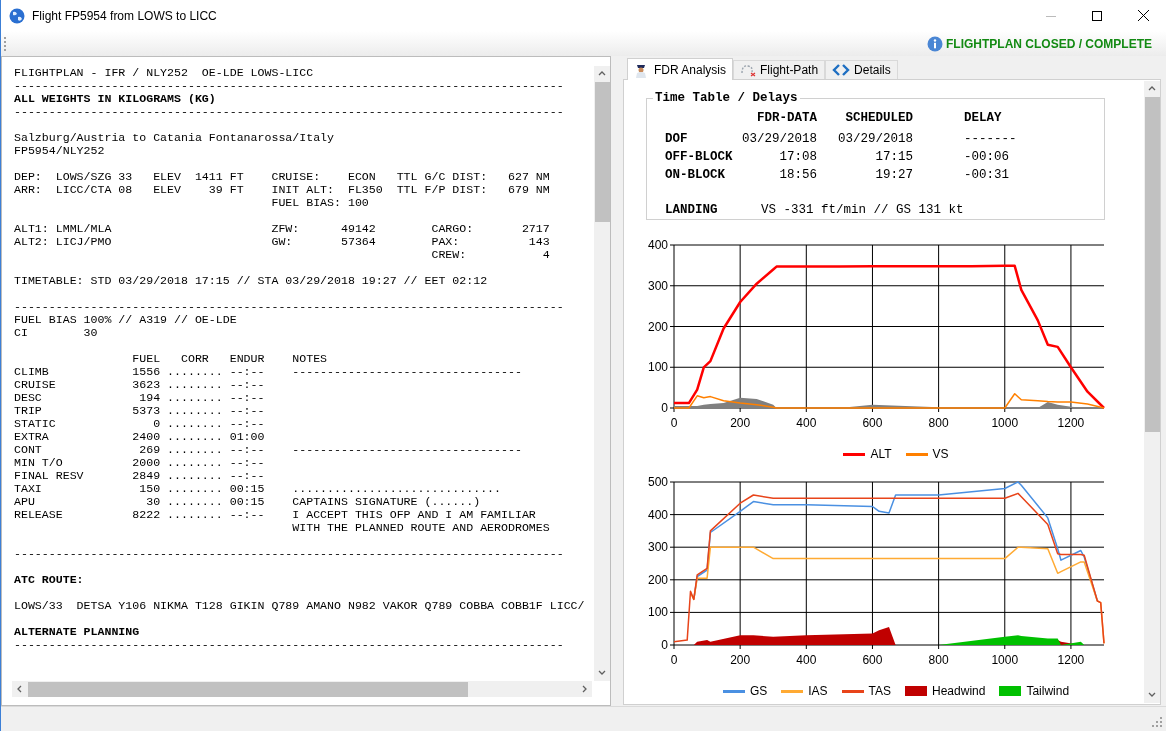  I want to click on plan-text-line: FINAL RESV 2849 ........ --:--, so click(139, 475).